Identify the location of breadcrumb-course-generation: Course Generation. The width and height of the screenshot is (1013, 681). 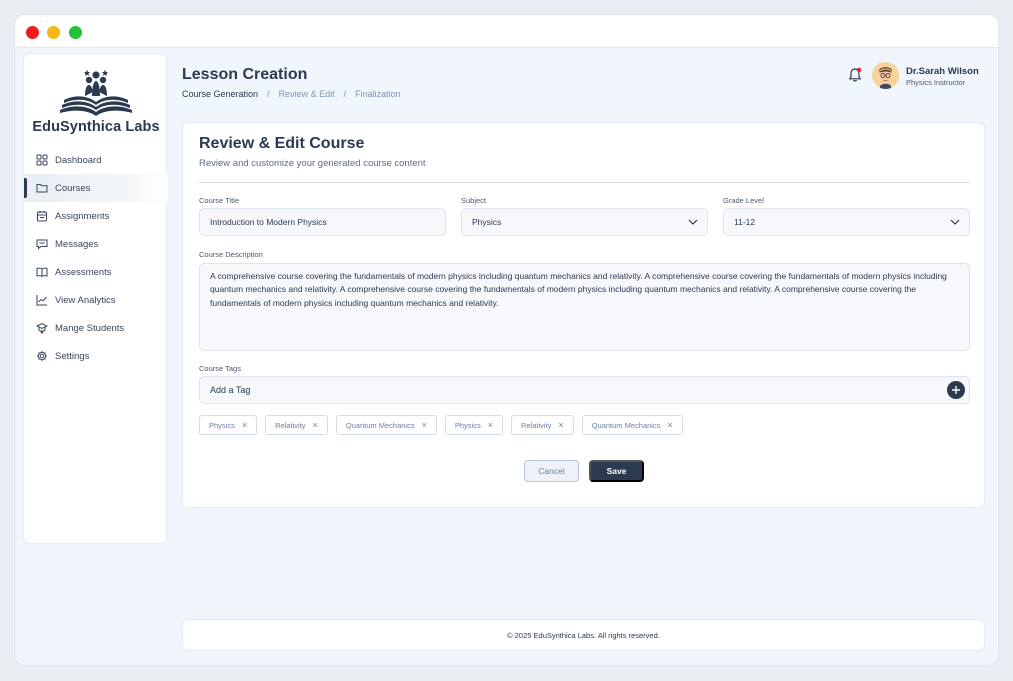
(220, 94).